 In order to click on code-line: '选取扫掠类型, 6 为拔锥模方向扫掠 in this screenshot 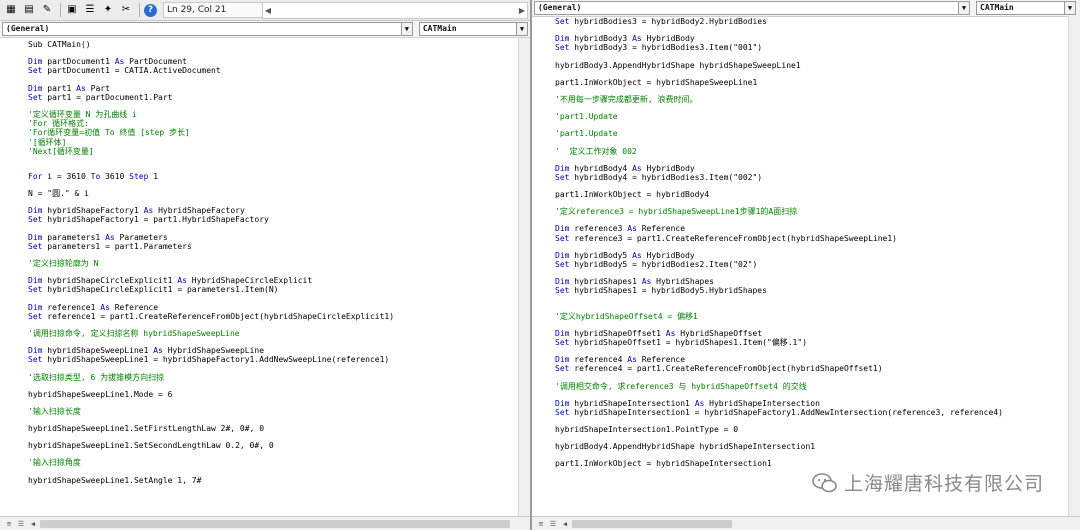, I will do `click(273, 377)`.